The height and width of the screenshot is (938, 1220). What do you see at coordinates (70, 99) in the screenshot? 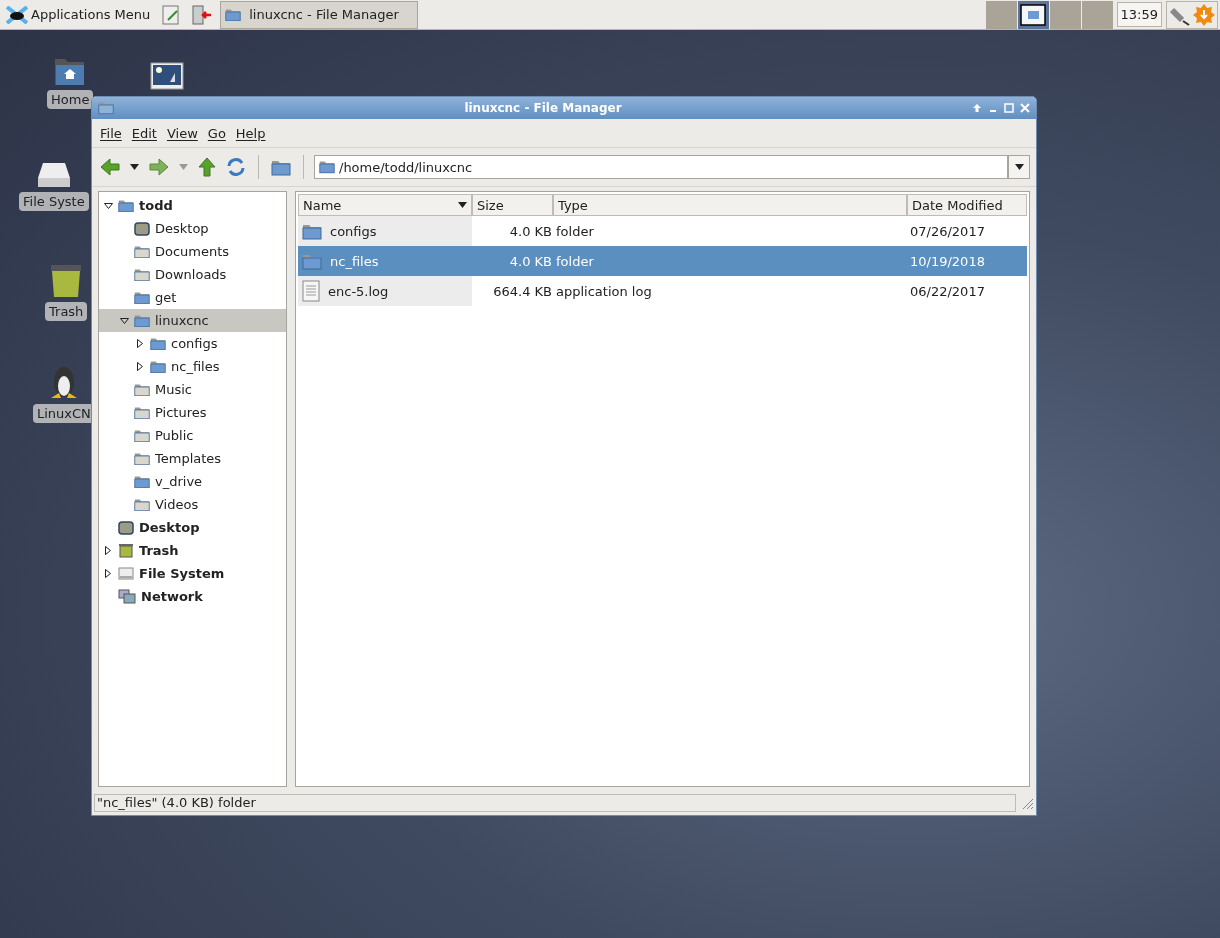
I see `desktop-icon-label: Home` at bounding box center [70, 99].